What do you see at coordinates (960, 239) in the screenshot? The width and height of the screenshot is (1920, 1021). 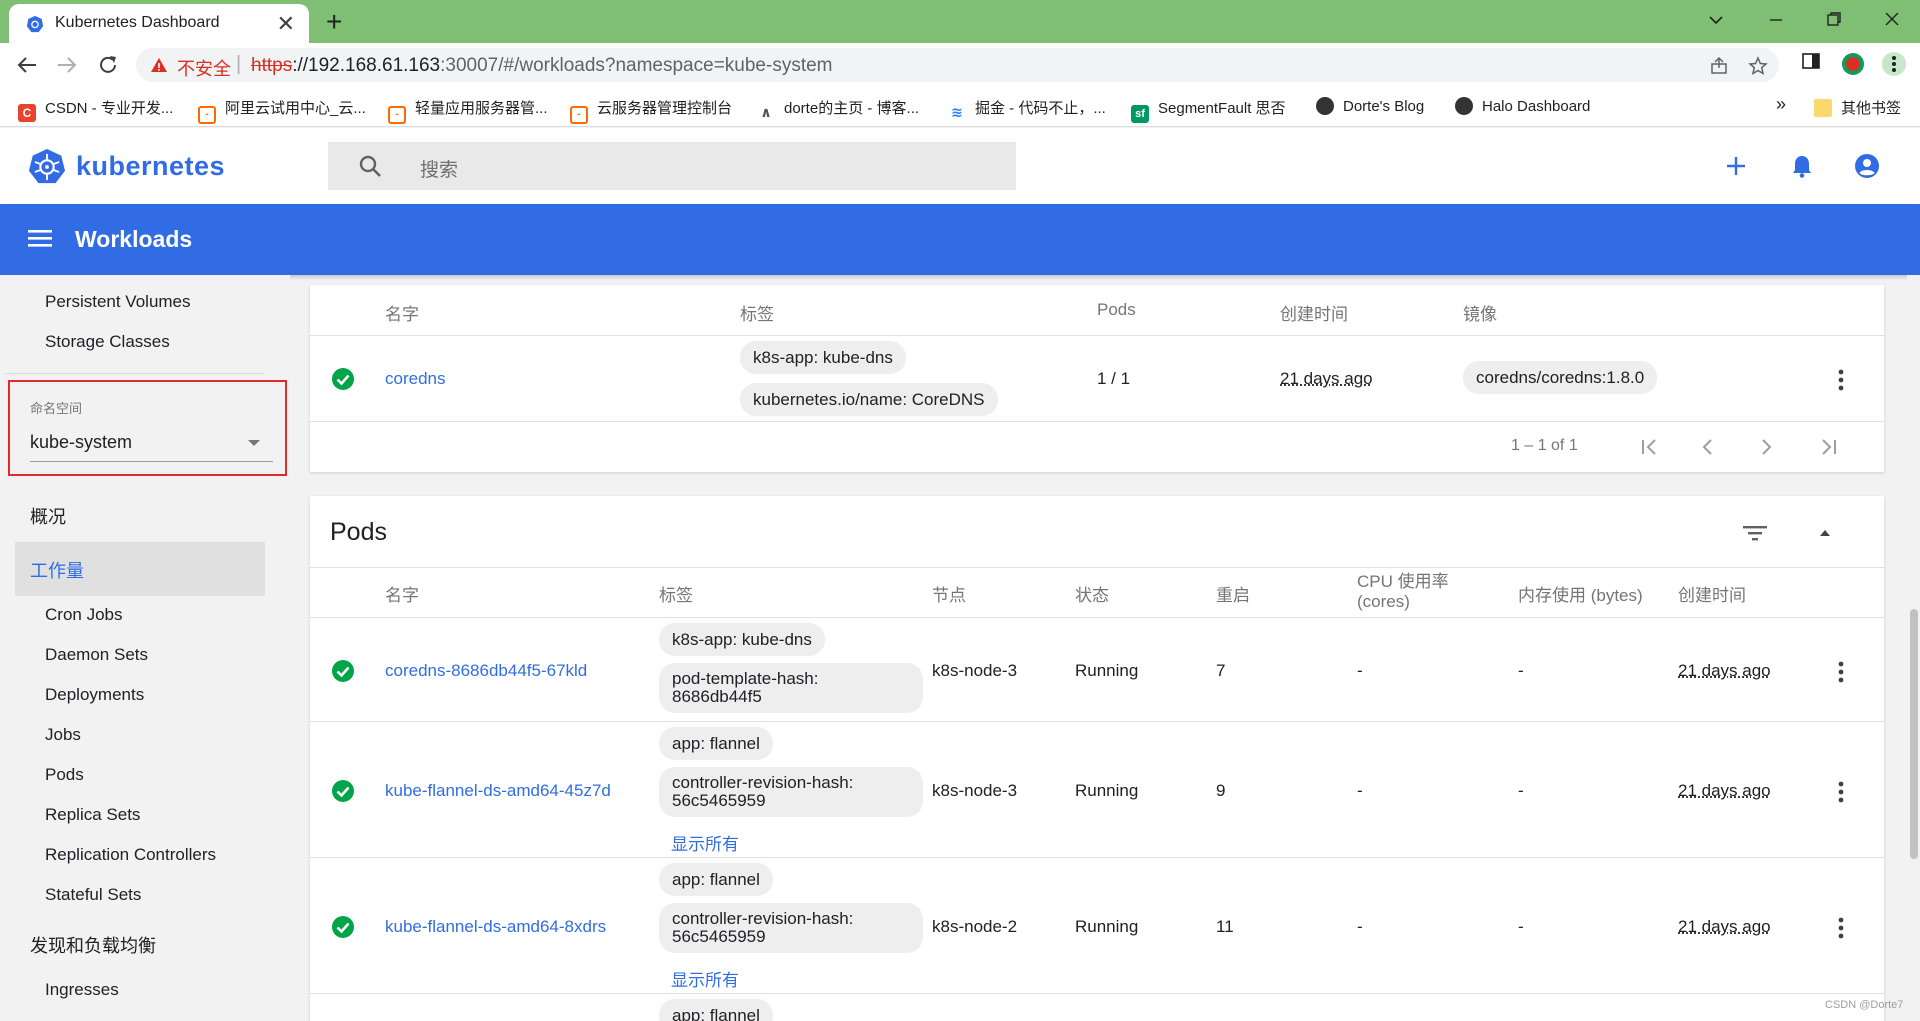 I see `page-toolbar: Workloads` at bounding box center [960, 239].